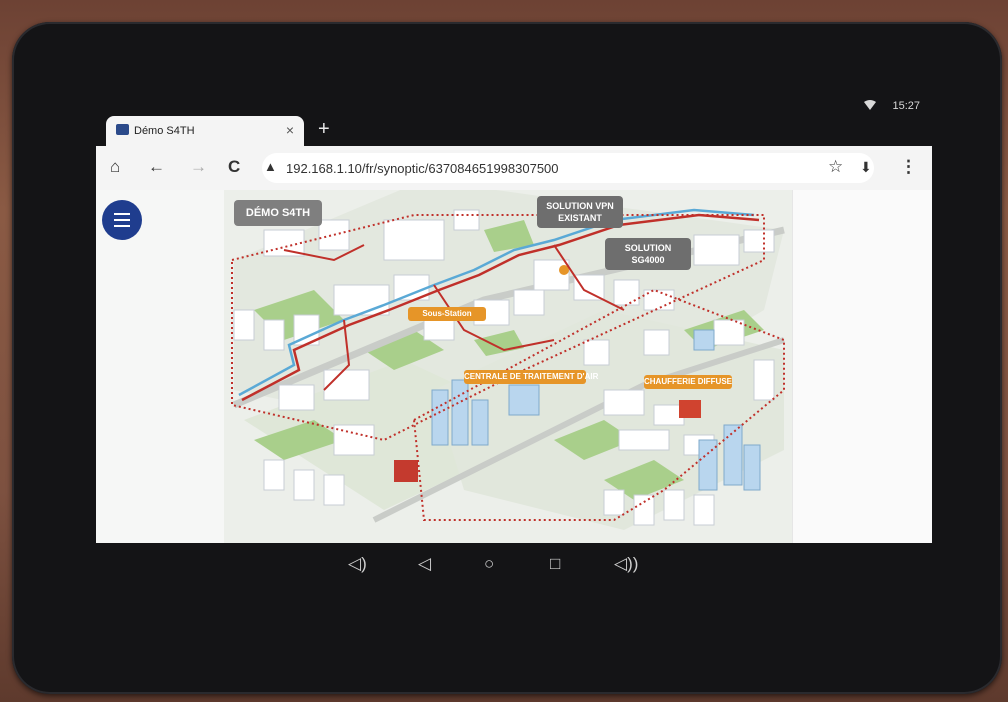  I want to click on tab-title: Démo S4TH, so click(164, 131).